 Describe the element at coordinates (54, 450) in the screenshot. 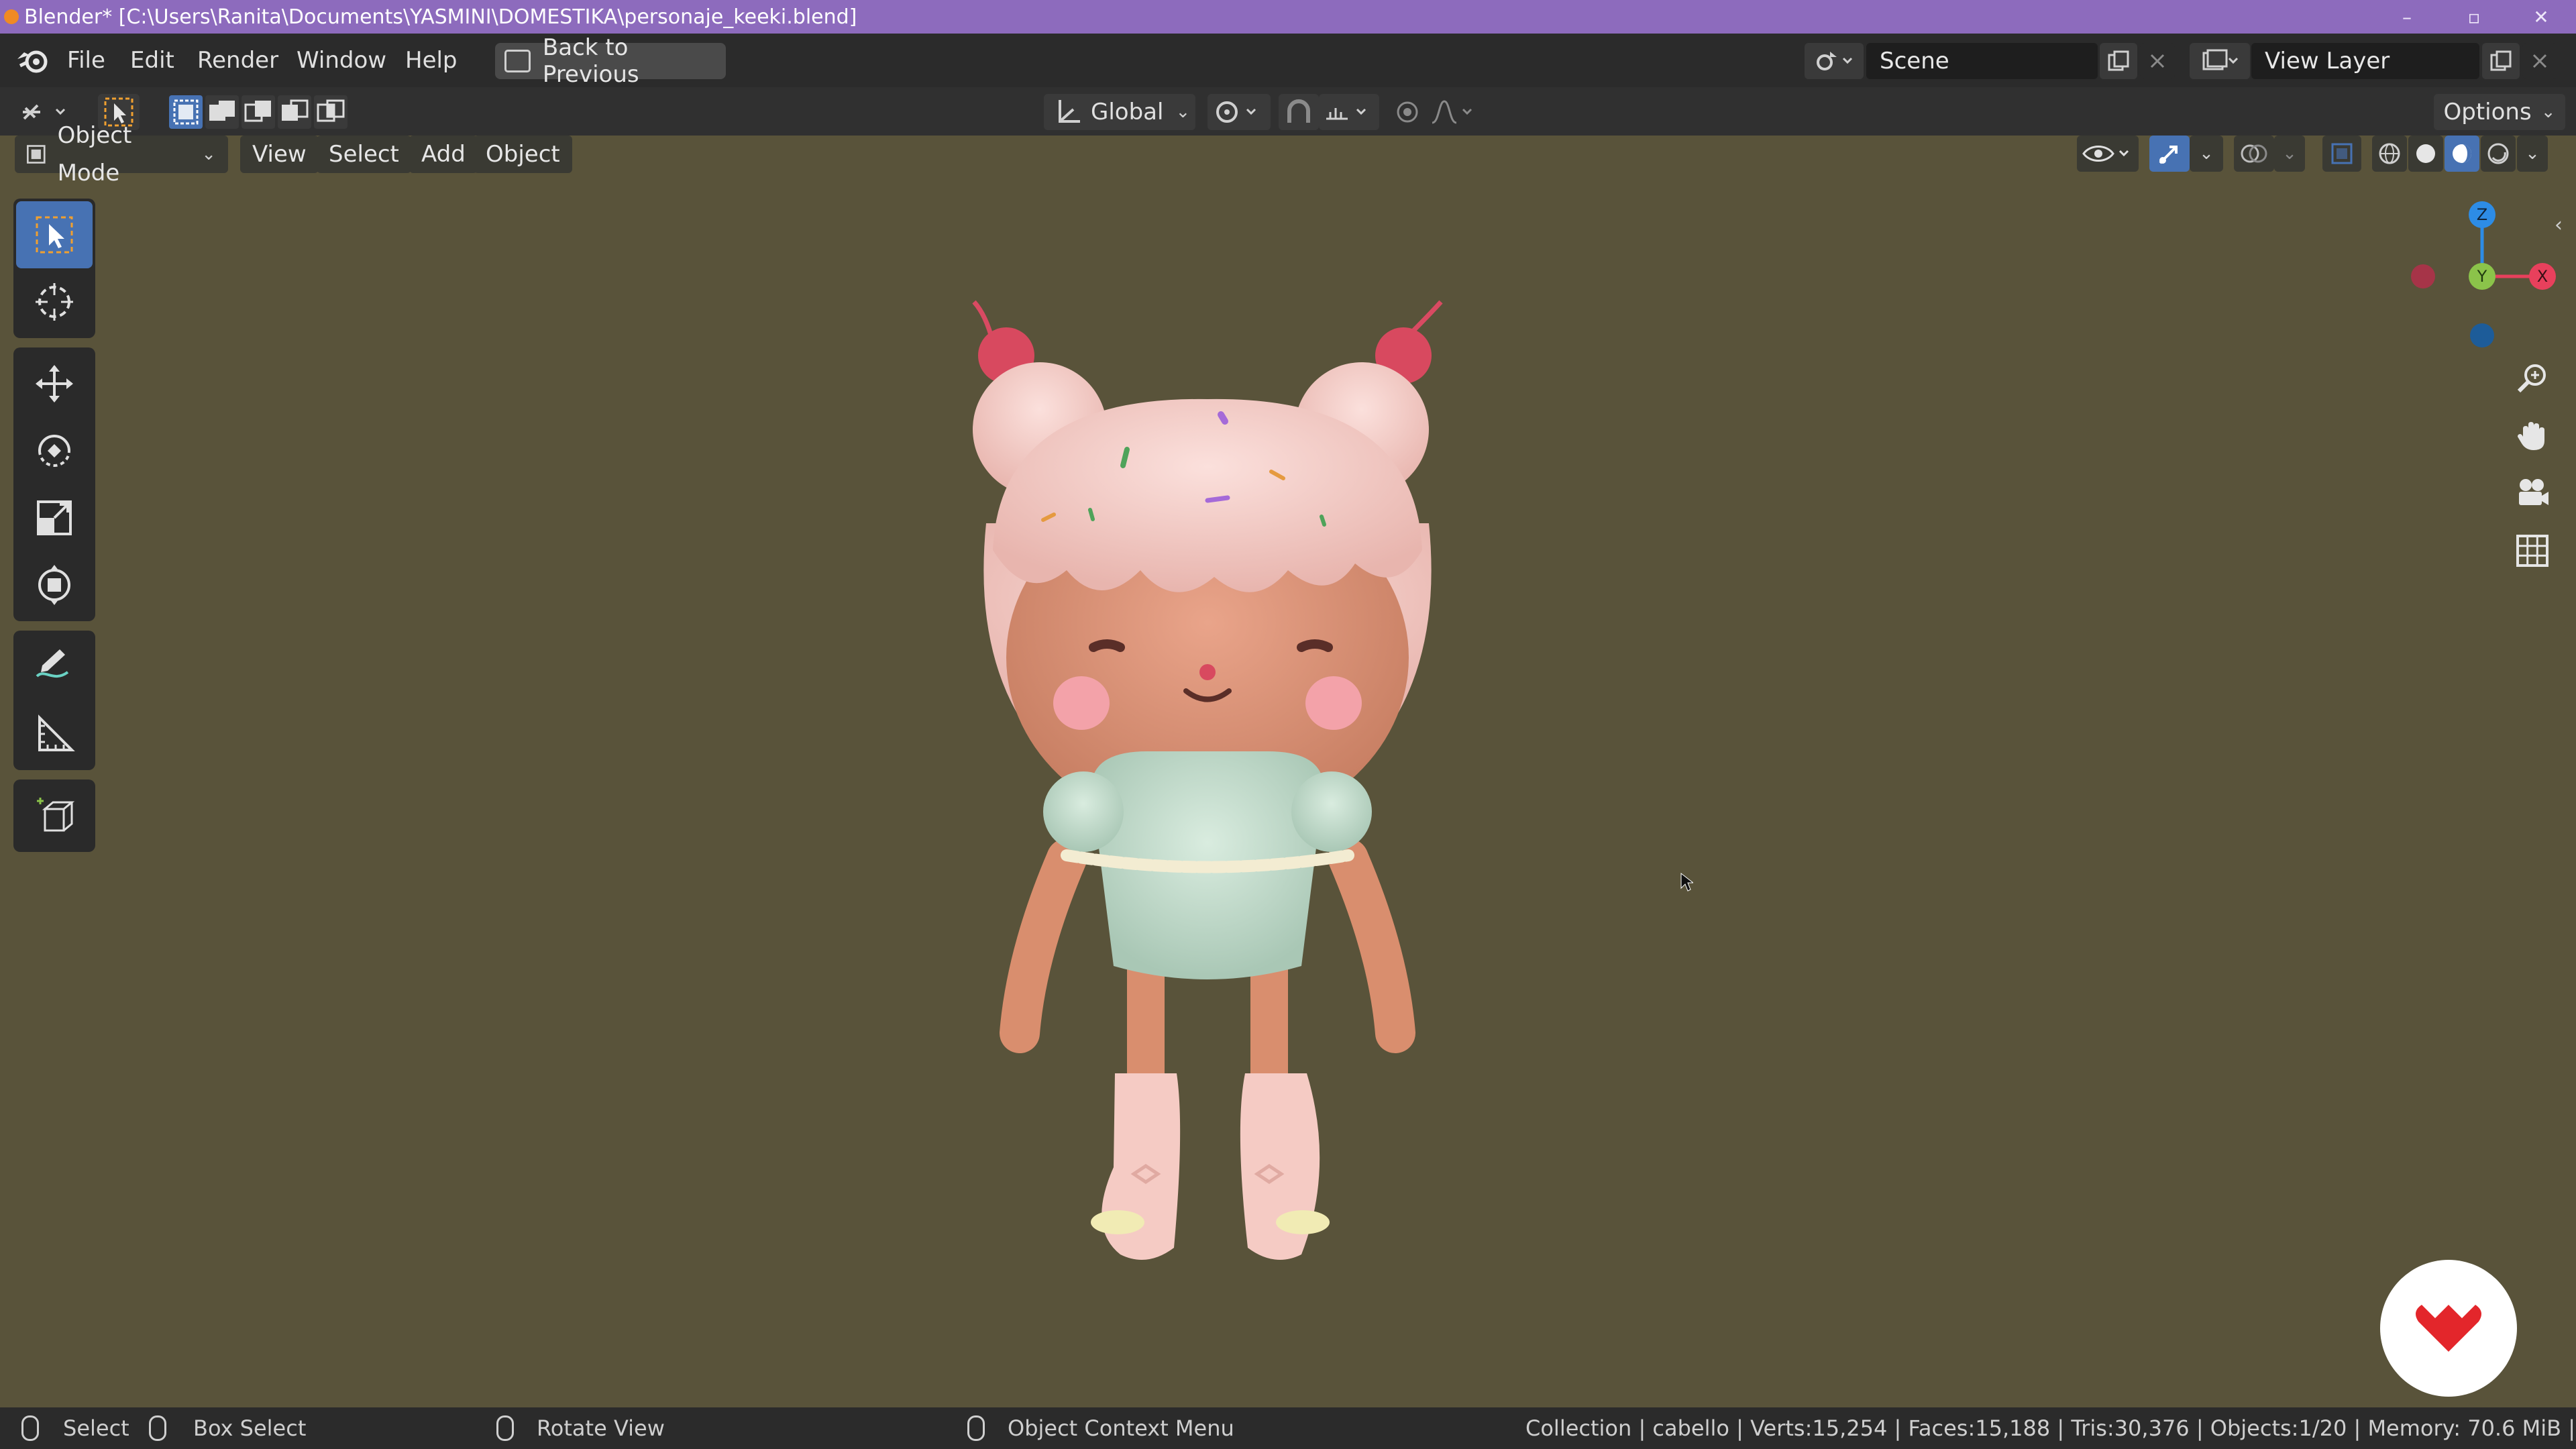

I see `rotate-tool` at that location.